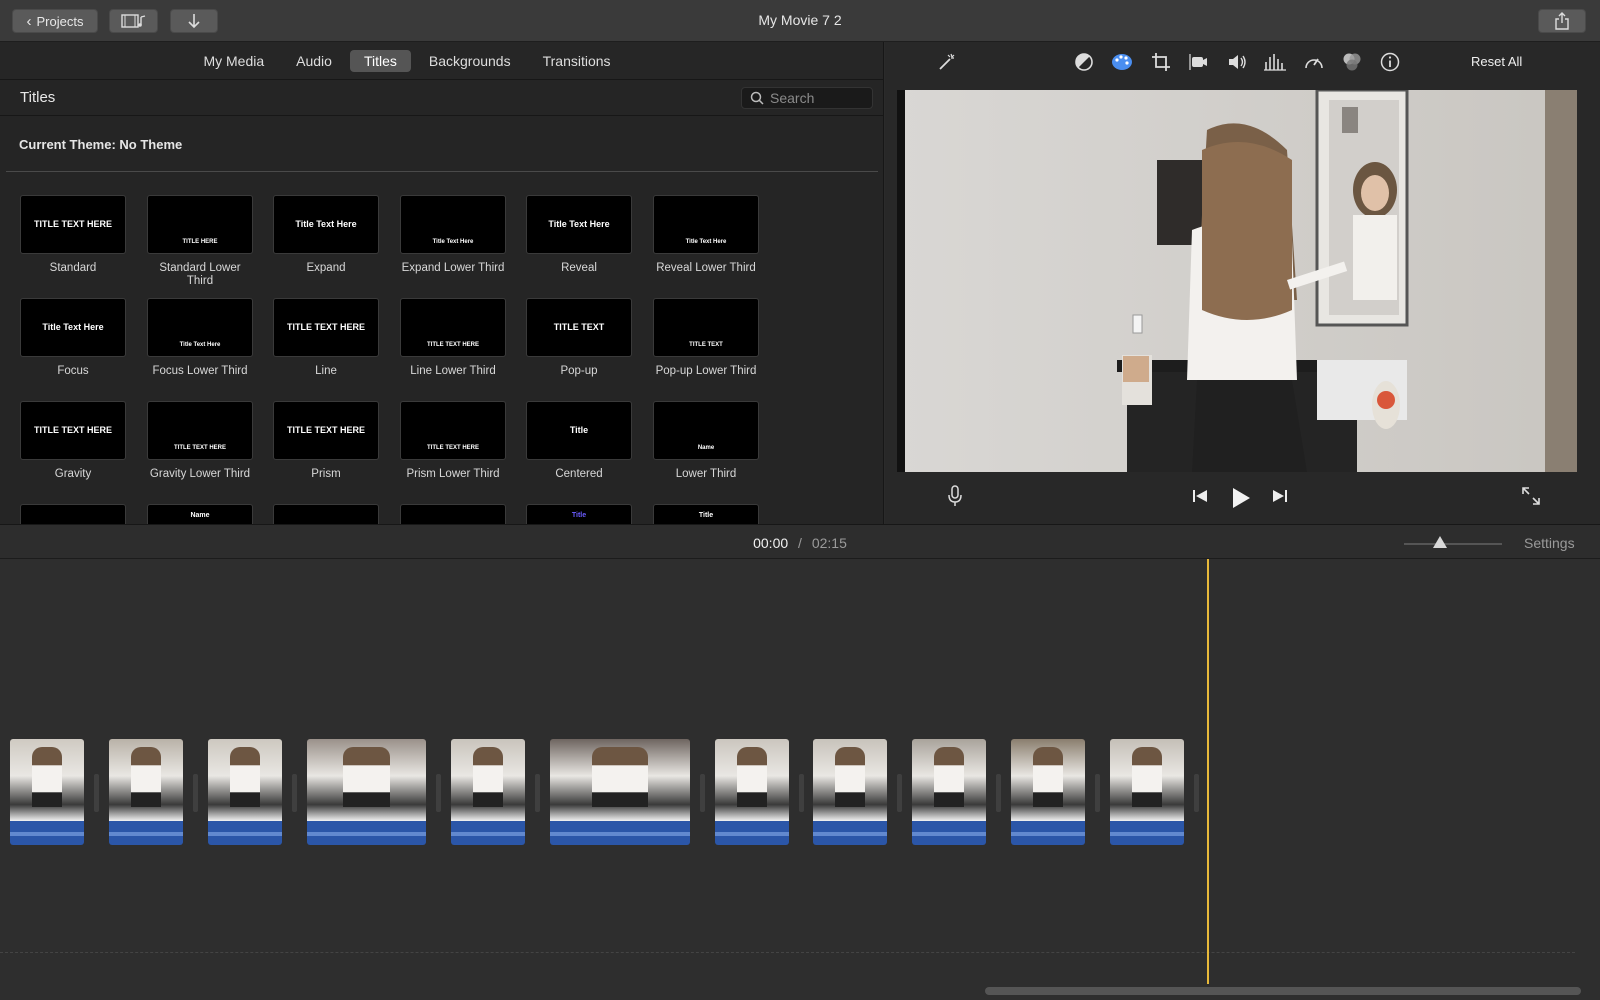 The width and height of the screenshot is (1600, 1000). I want to click on zoom-slider-track, so click(1453, 544).